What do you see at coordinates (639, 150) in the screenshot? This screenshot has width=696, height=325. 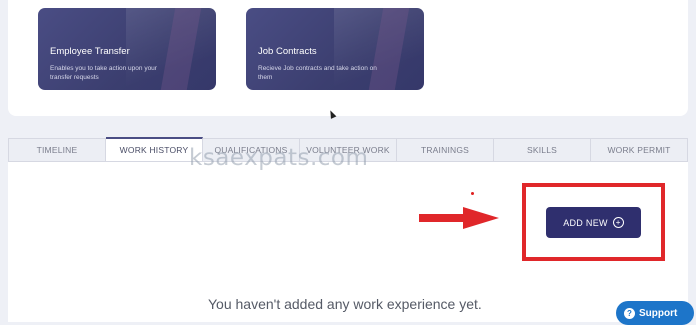 I see `tab-work-permit: WORK PERMIT` at bounding box center [639, 150].